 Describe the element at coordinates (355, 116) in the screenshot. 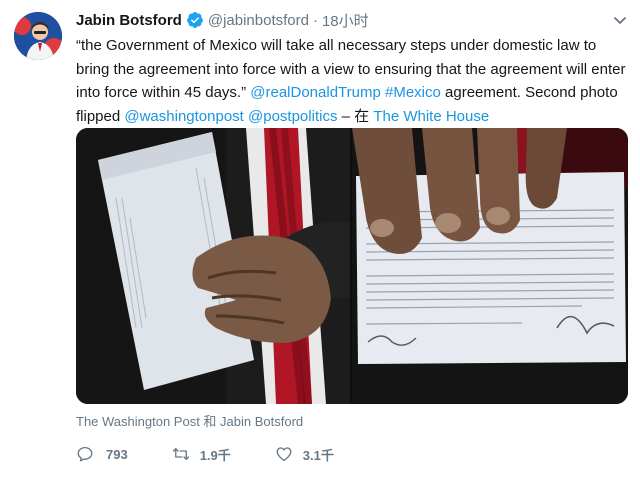

I see `location-prefix: – 在` at that location.